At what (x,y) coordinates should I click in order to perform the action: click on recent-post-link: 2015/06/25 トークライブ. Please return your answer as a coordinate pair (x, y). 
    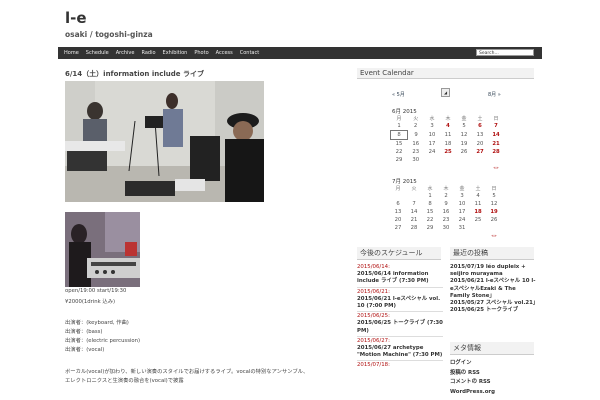
    Looking at the image, I should click on (493, 310).